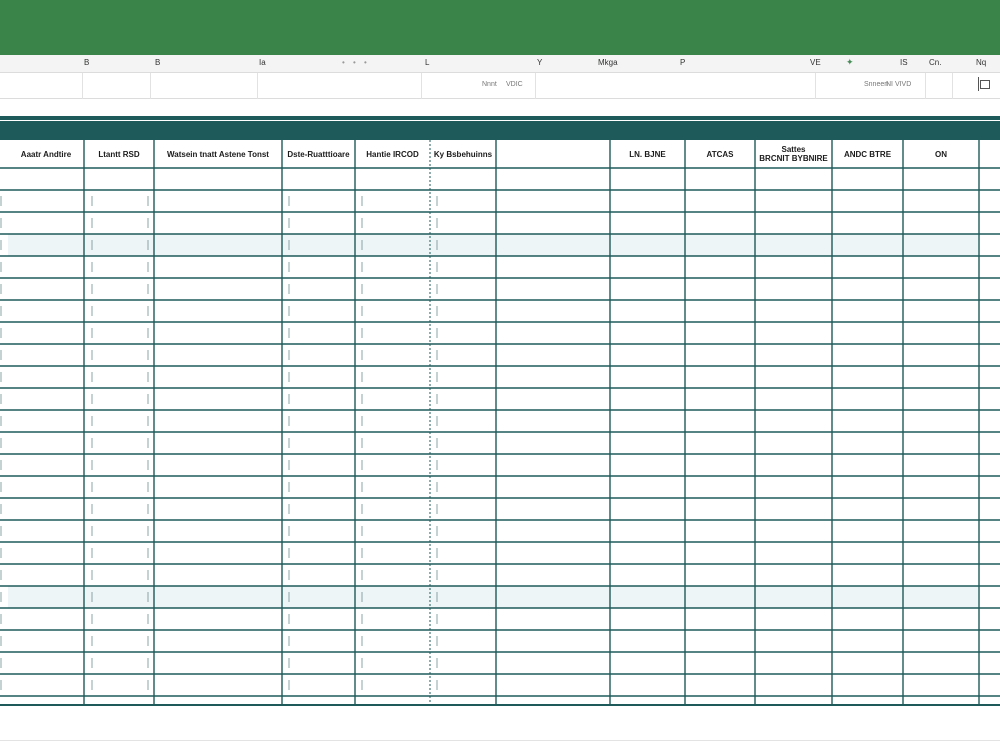  I want to click on table-top-border, so click(500, 118).